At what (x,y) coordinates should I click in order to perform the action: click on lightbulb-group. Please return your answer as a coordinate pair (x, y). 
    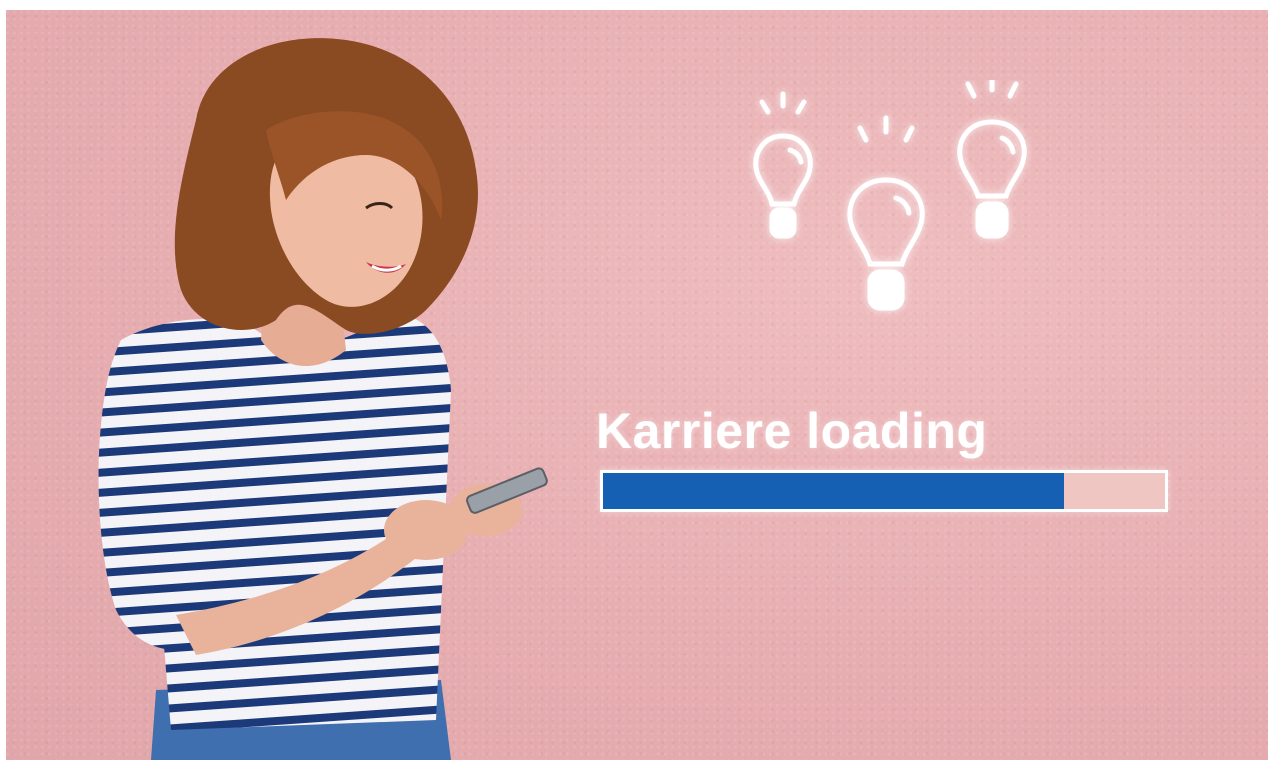
    Looking at the image, I should click on (890, 195).